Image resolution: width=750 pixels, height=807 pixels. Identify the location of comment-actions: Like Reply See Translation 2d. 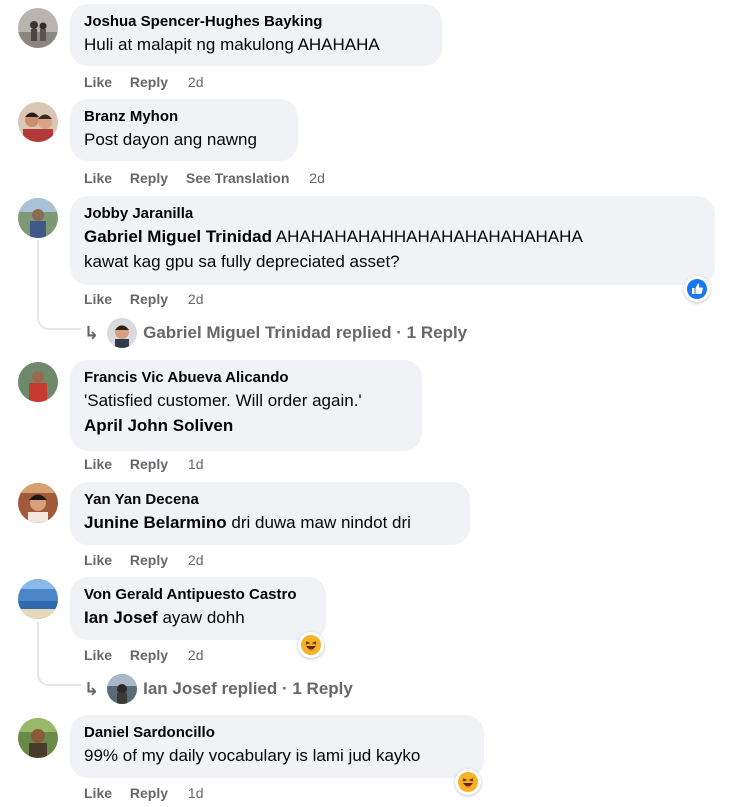
(211, 178).